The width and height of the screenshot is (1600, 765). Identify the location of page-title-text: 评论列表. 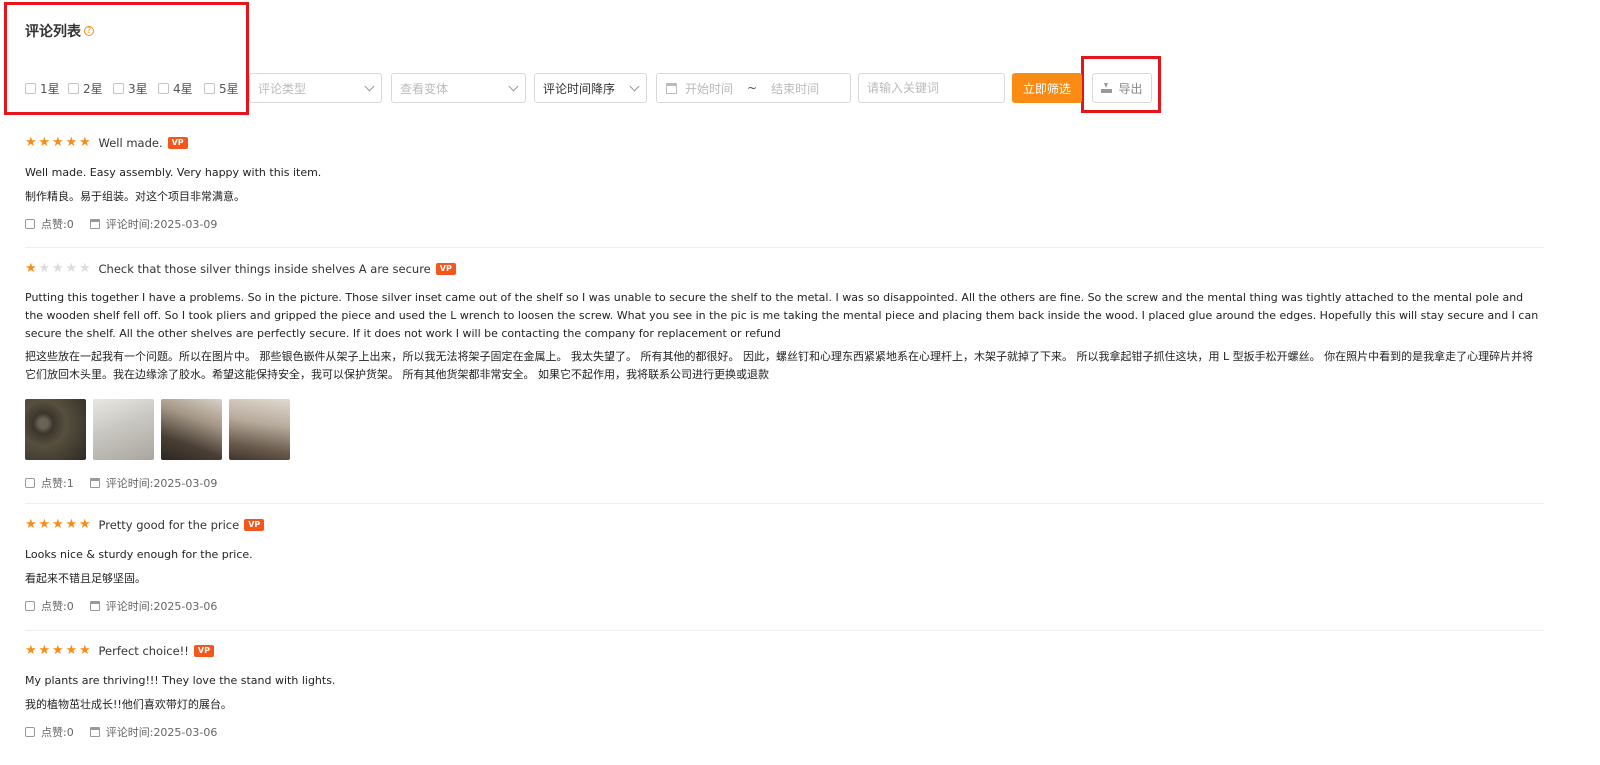
(53, 32).